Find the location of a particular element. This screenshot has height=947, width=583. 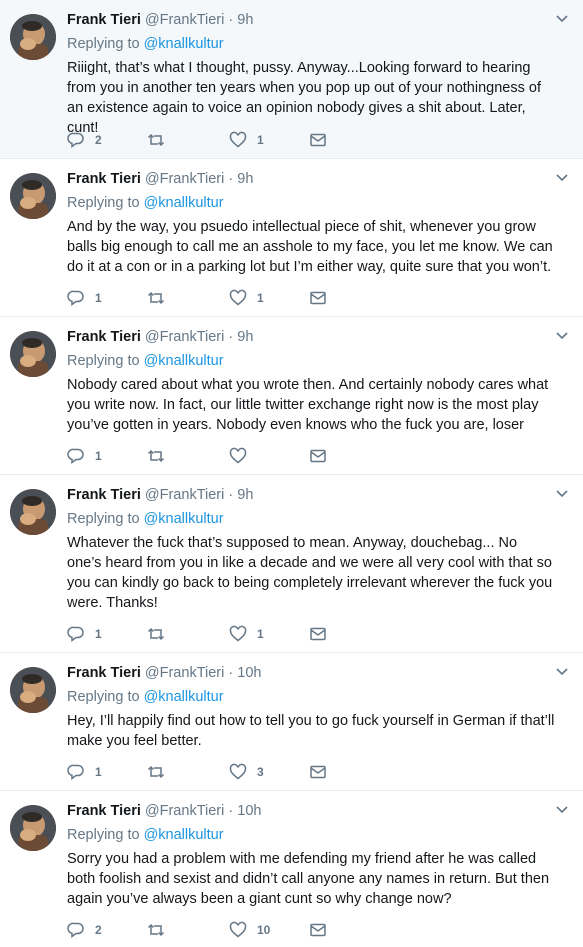

like-button is located at coordinates (243, 456).